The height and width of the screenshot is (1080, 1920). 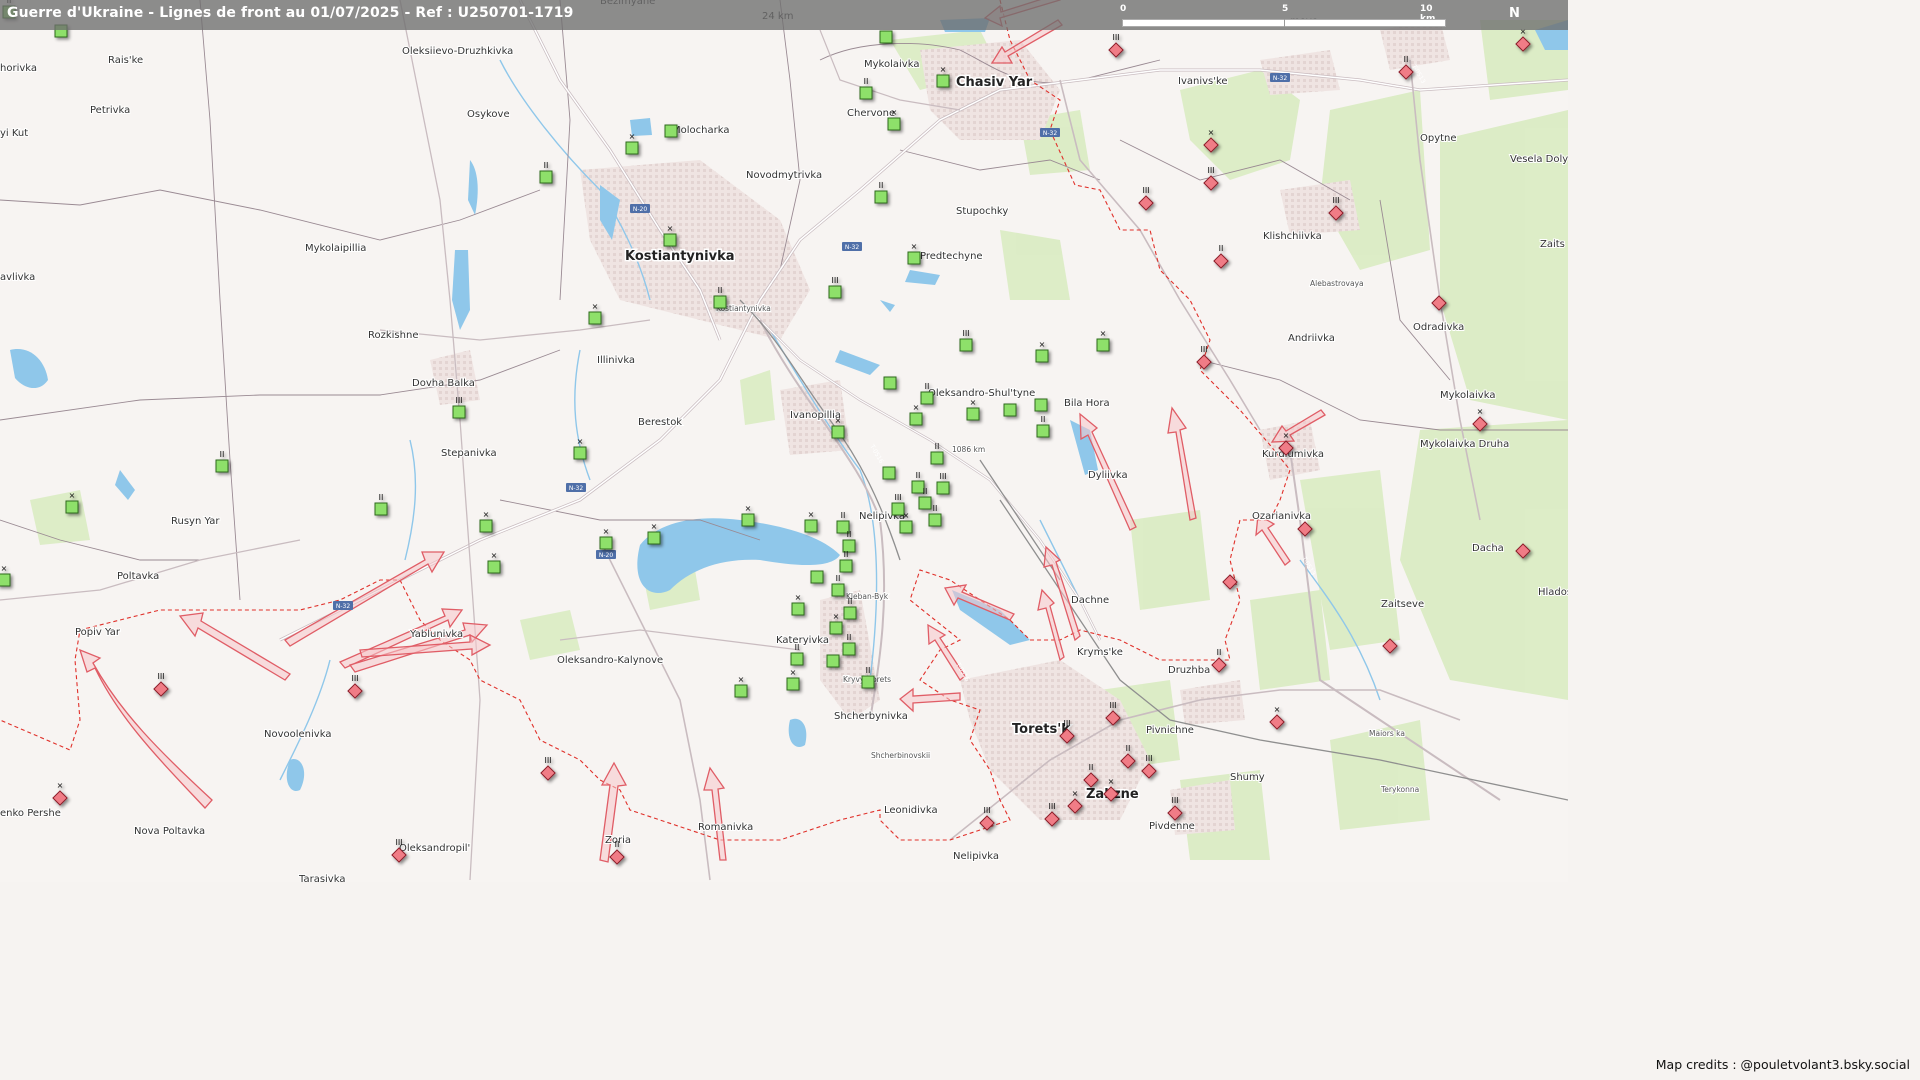 I want to click on place-label: Shcherbinovskii, so click(x=900, y=755).